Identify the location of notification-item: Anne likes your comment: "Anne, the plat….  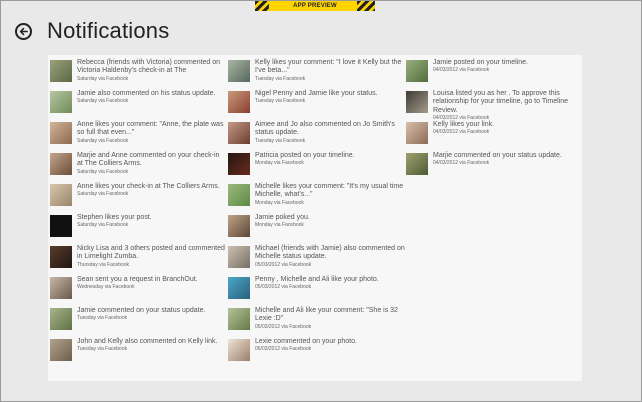
(136, 136).